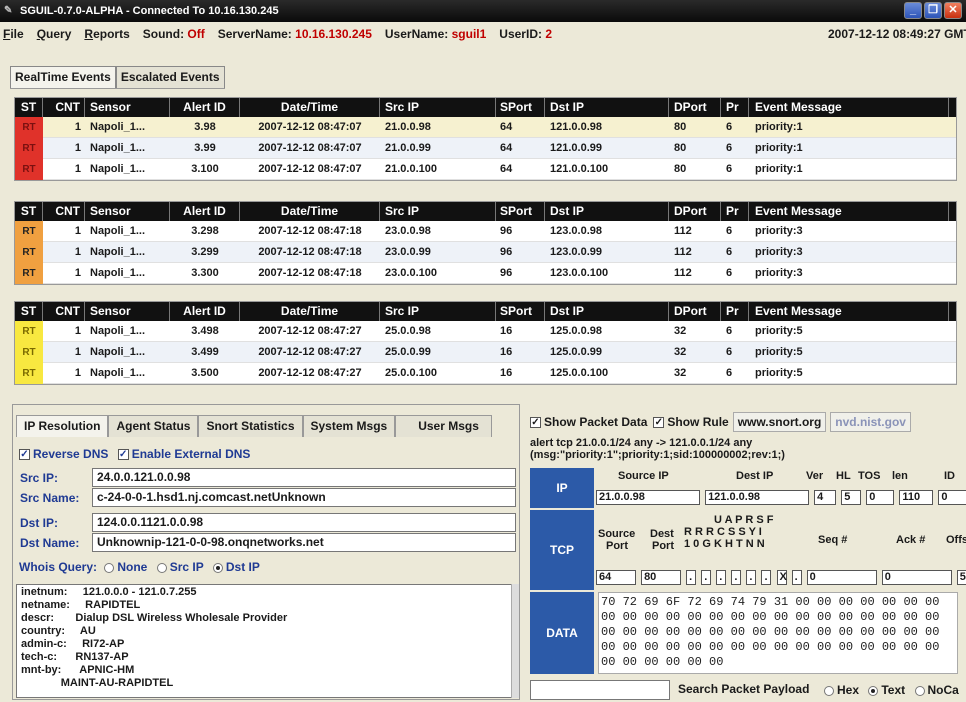 The height and width of the screenshot is (702, 966). What do you see at coordinates (109, 567) in the screenshot?
I see `whois-none-radio` at bounding box center [109, 567].